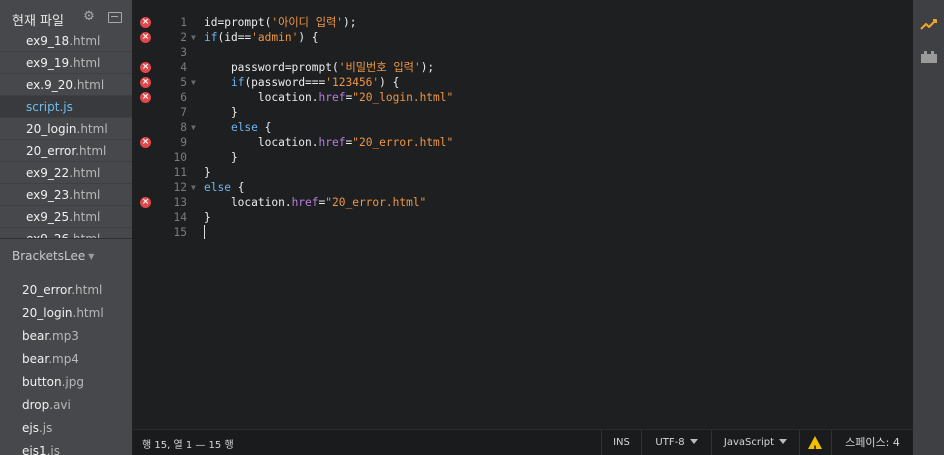  I want to click on file-name: script, so click(43, 107).